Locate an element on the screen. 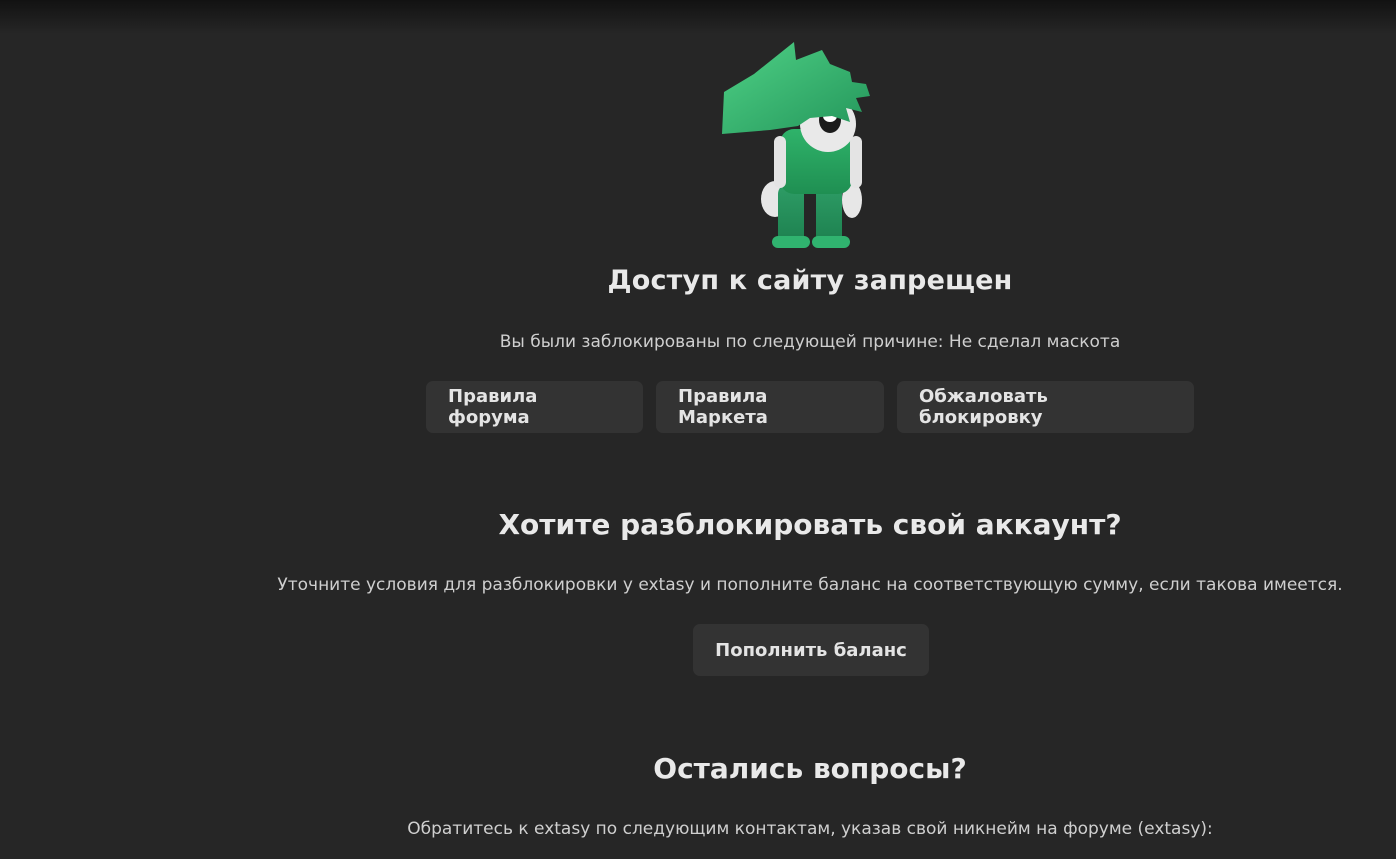  unlock-title: Хотите разблокировать свой аккаунт? is located at coordinates (810, 524).